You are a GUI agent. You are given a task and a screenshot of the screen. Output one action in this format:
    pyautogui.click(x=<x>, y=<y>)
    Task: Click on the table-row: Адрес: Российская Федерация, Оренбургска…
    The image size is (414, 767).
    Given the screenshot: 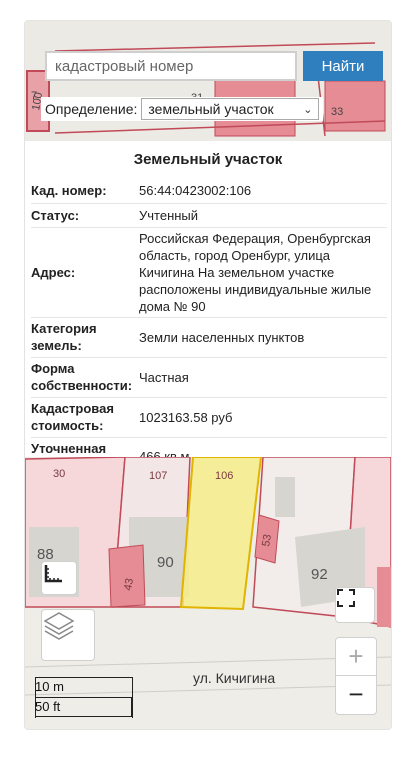 What is the action you would take?
    pyautogui.click(x=209, y=272)
    